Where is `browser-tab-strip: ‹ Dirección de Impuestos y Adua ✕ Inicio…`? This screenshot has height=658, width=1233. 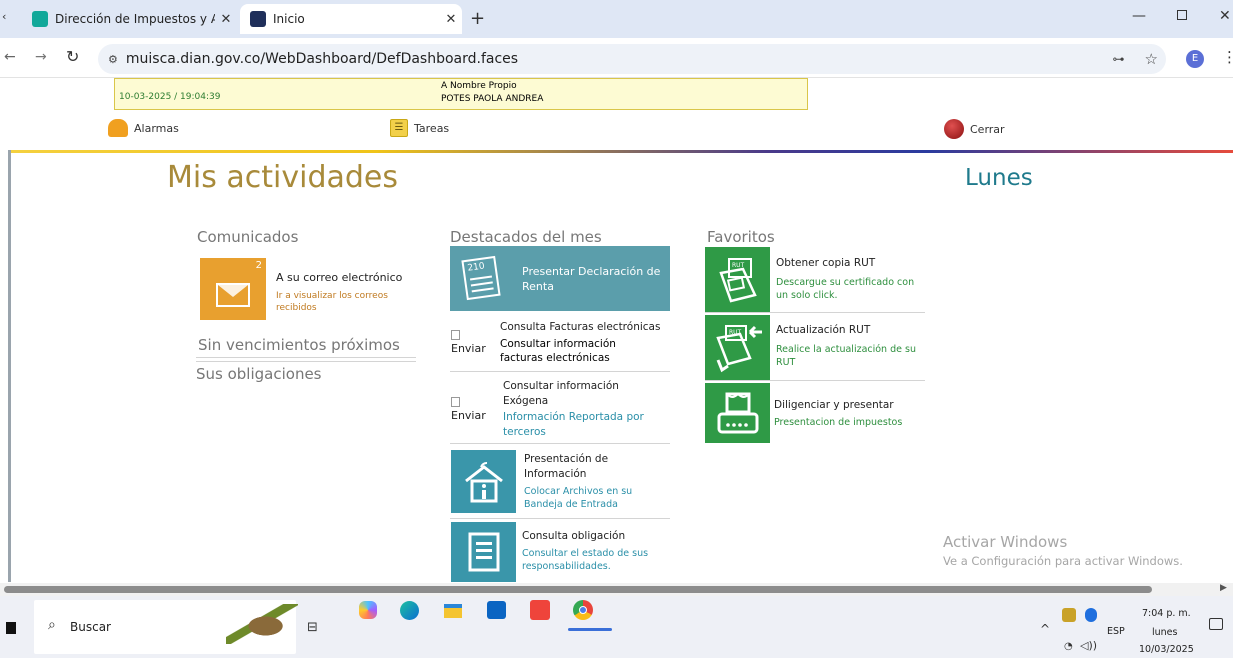 browser-tab-strip: ‹ Dirección de Impuestos y Adua ✕ Inicio… is located at coordinates (616, 19).